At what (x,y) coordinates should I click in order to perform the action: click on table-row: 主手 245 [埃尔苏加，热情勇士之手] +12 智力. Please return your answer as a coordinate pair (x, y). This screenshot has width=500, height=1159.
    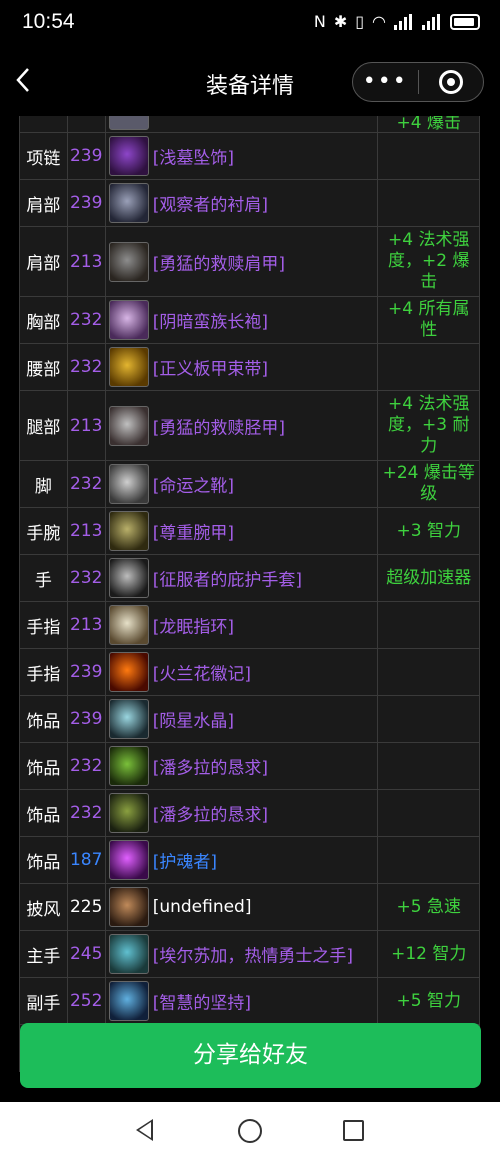
    Looking at the image, I should click on (249, 954).